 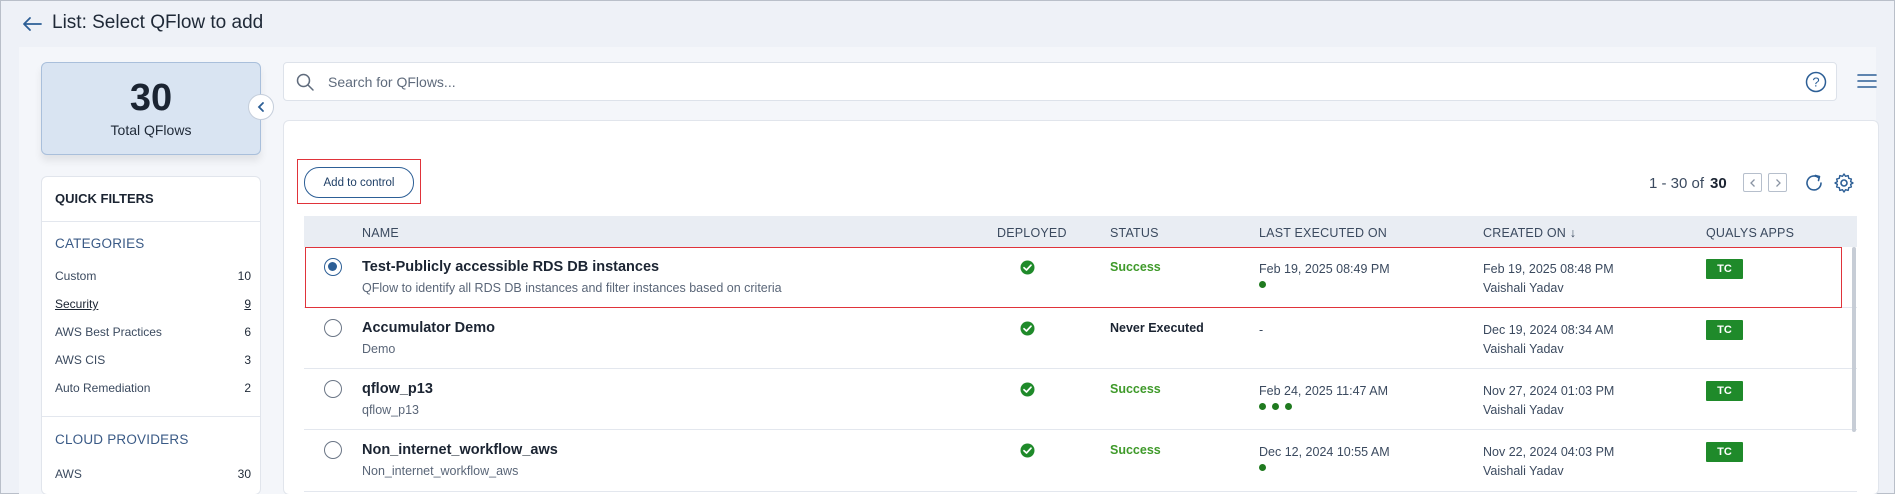 What do you see at coordinates (32, 24) in the screenshot?
I see `back-arrow-icon` at bounding box center [32, 24].